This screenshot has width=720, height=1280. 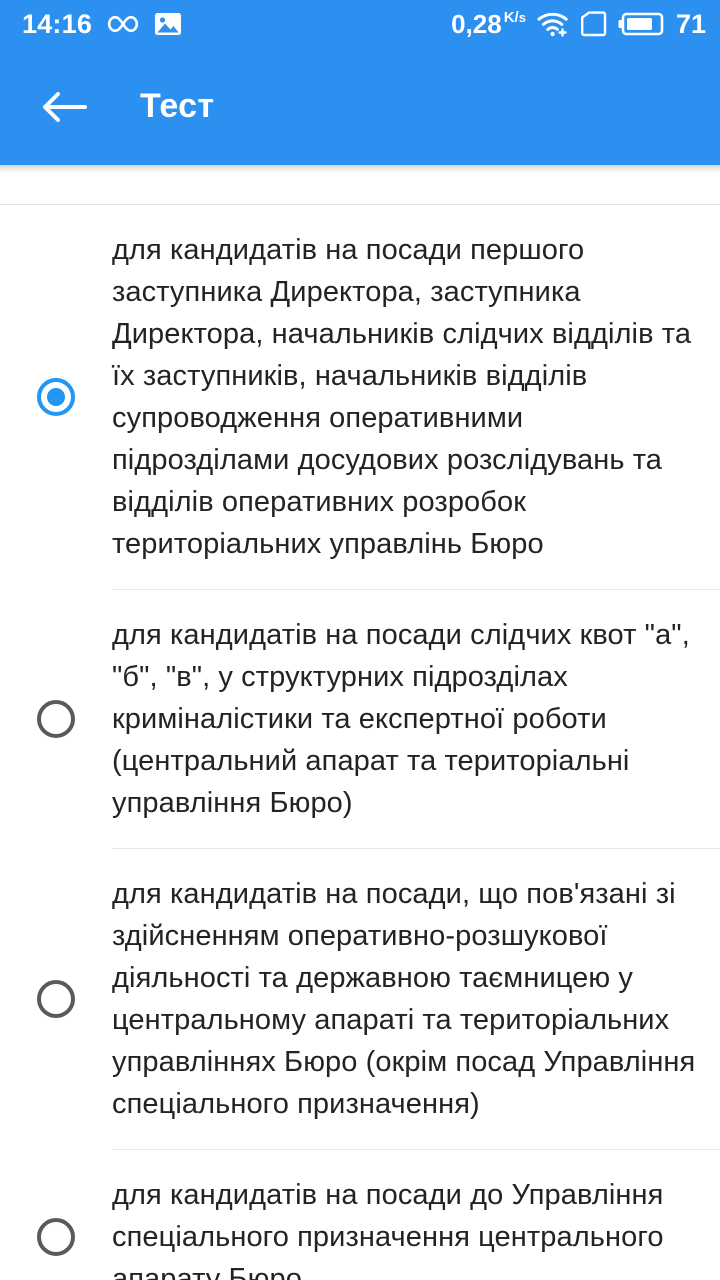 I want to click on image-icon, so click(x=168, y=24).